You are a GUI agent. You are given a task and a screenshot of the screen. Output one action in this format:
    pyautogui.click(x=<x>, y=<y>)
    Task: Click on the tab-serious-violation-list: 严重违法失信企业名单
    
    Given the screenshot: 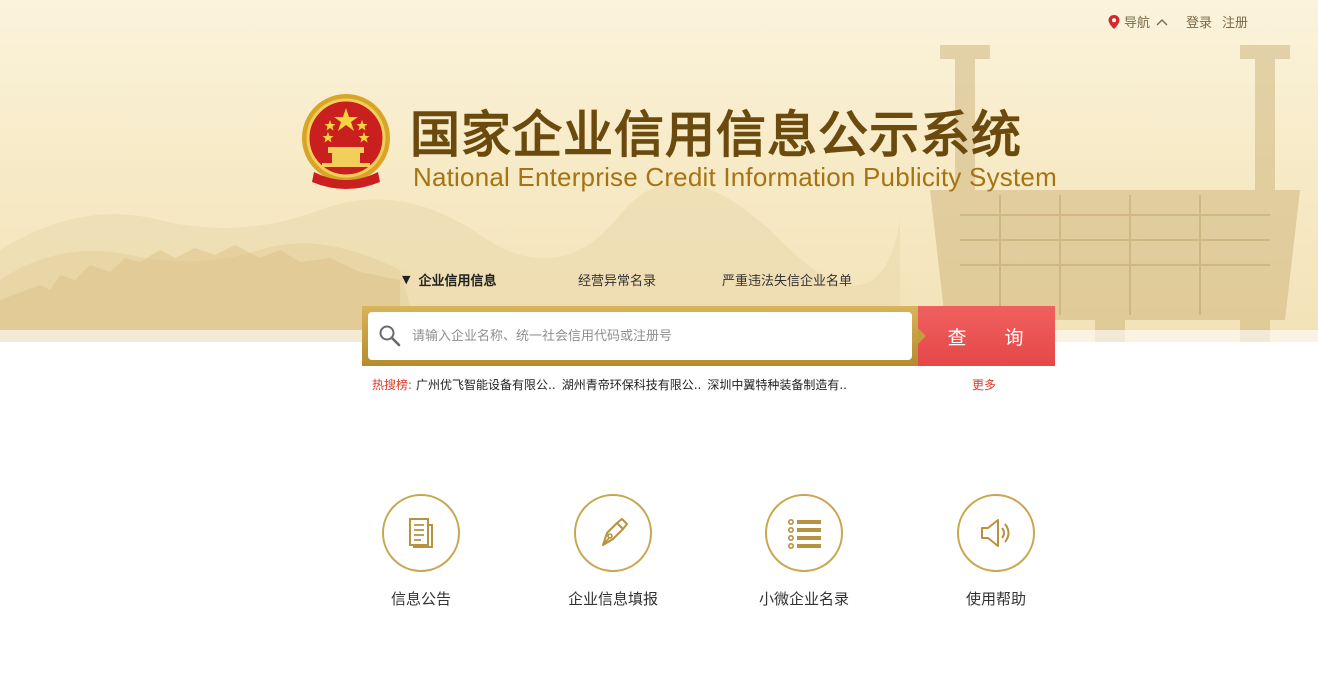 What is the action you would take?
    pyautogui.click(x=787, y=279)
    